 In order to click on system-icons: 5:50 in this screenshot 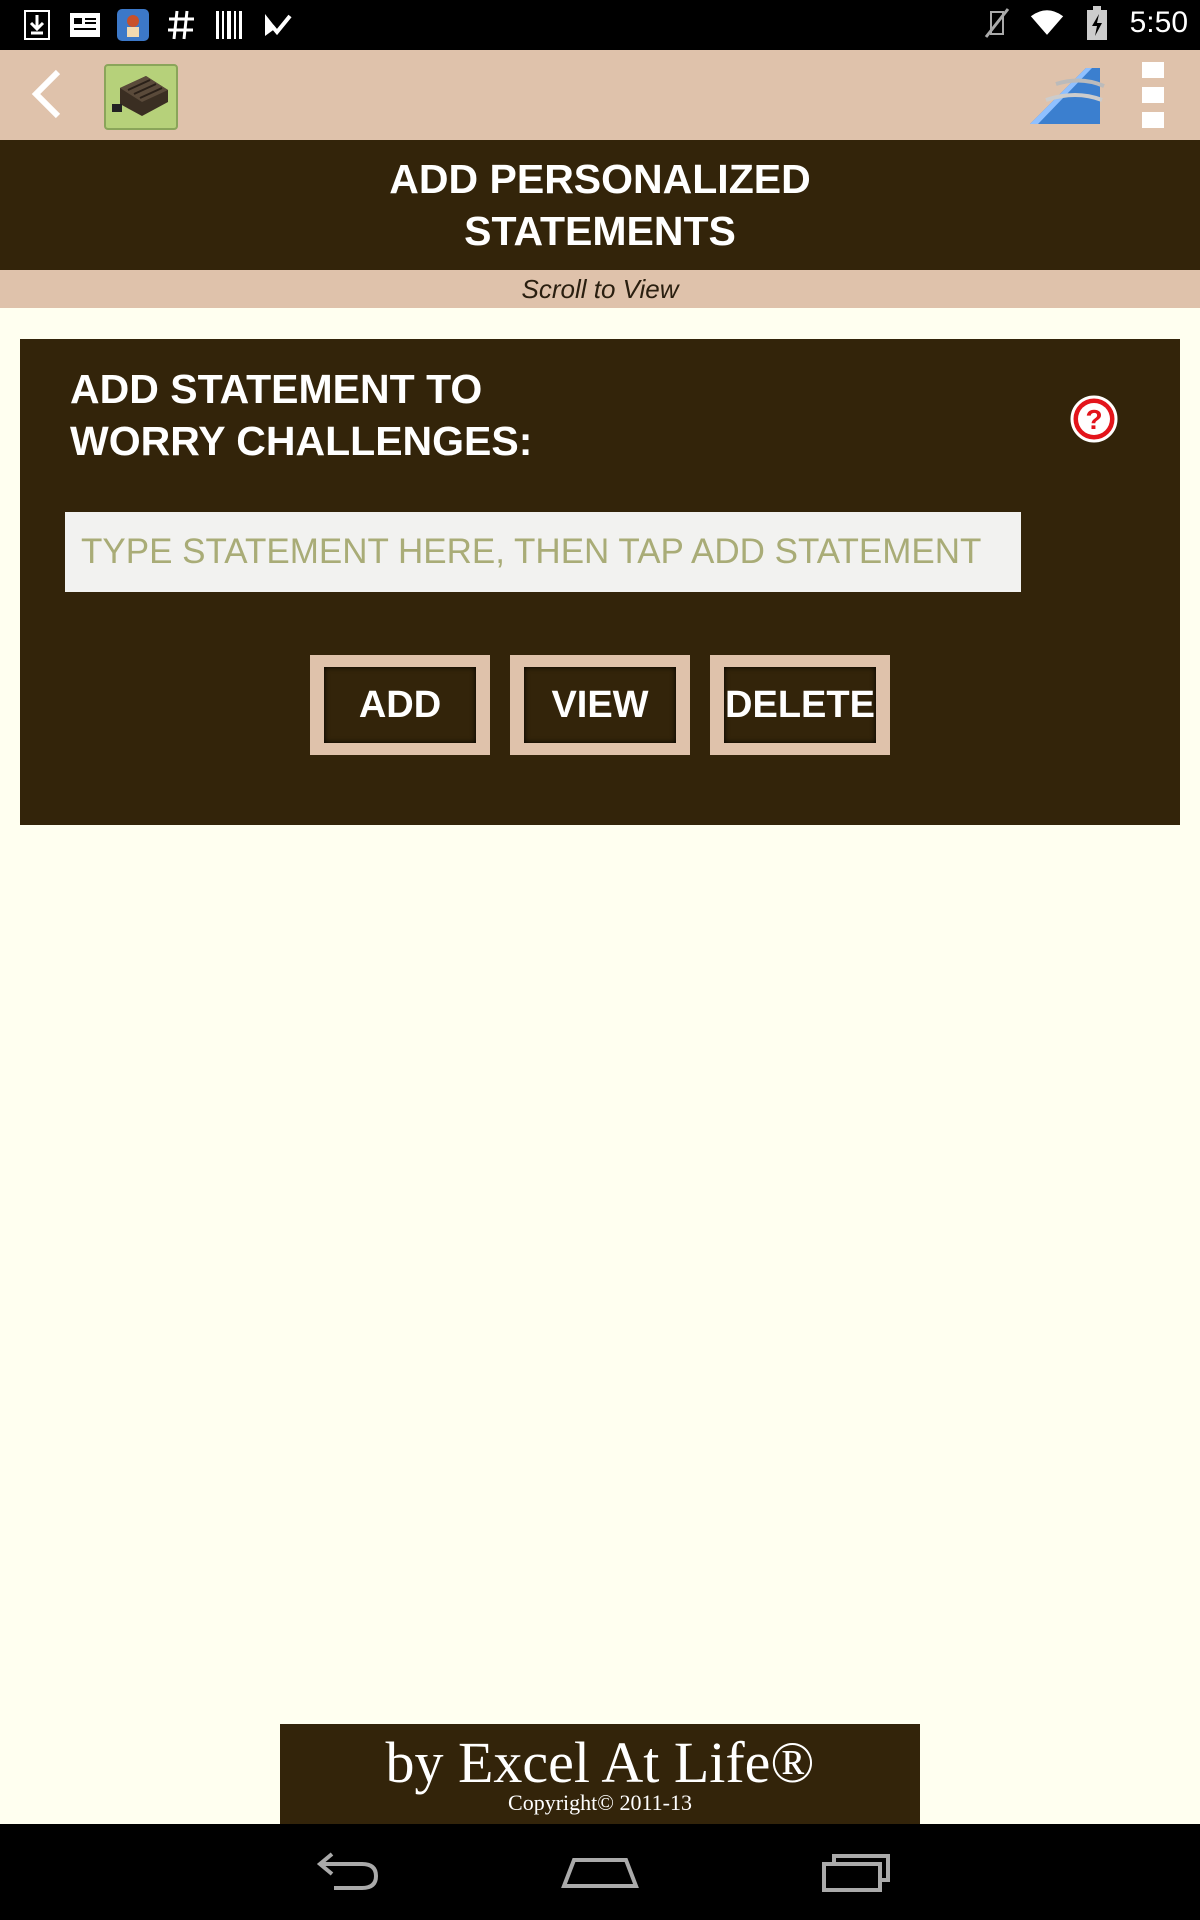, I will do `click(1084, 23)`.